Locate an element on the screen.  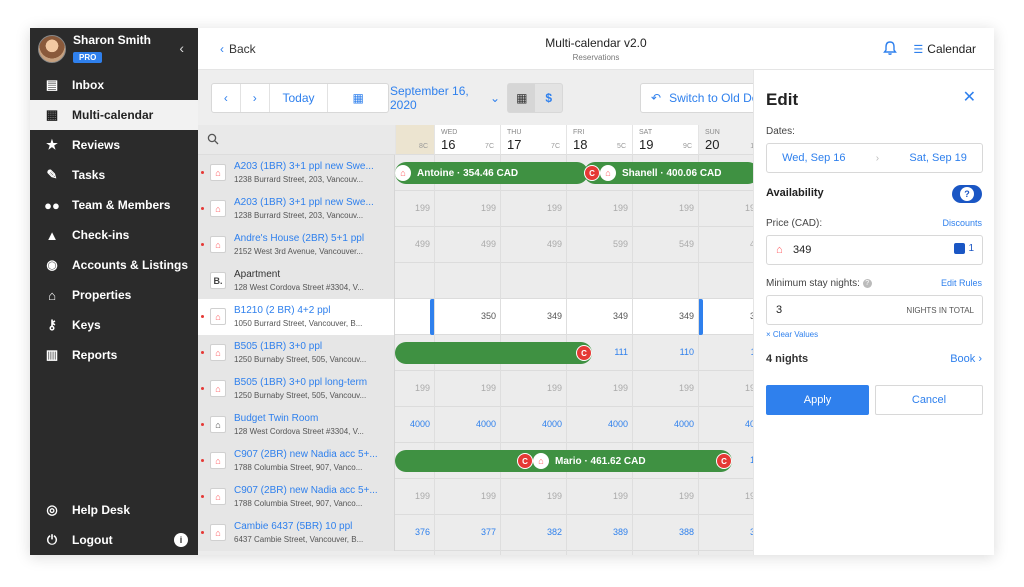
price-cell: 599 is located at coordinates (600, 244).